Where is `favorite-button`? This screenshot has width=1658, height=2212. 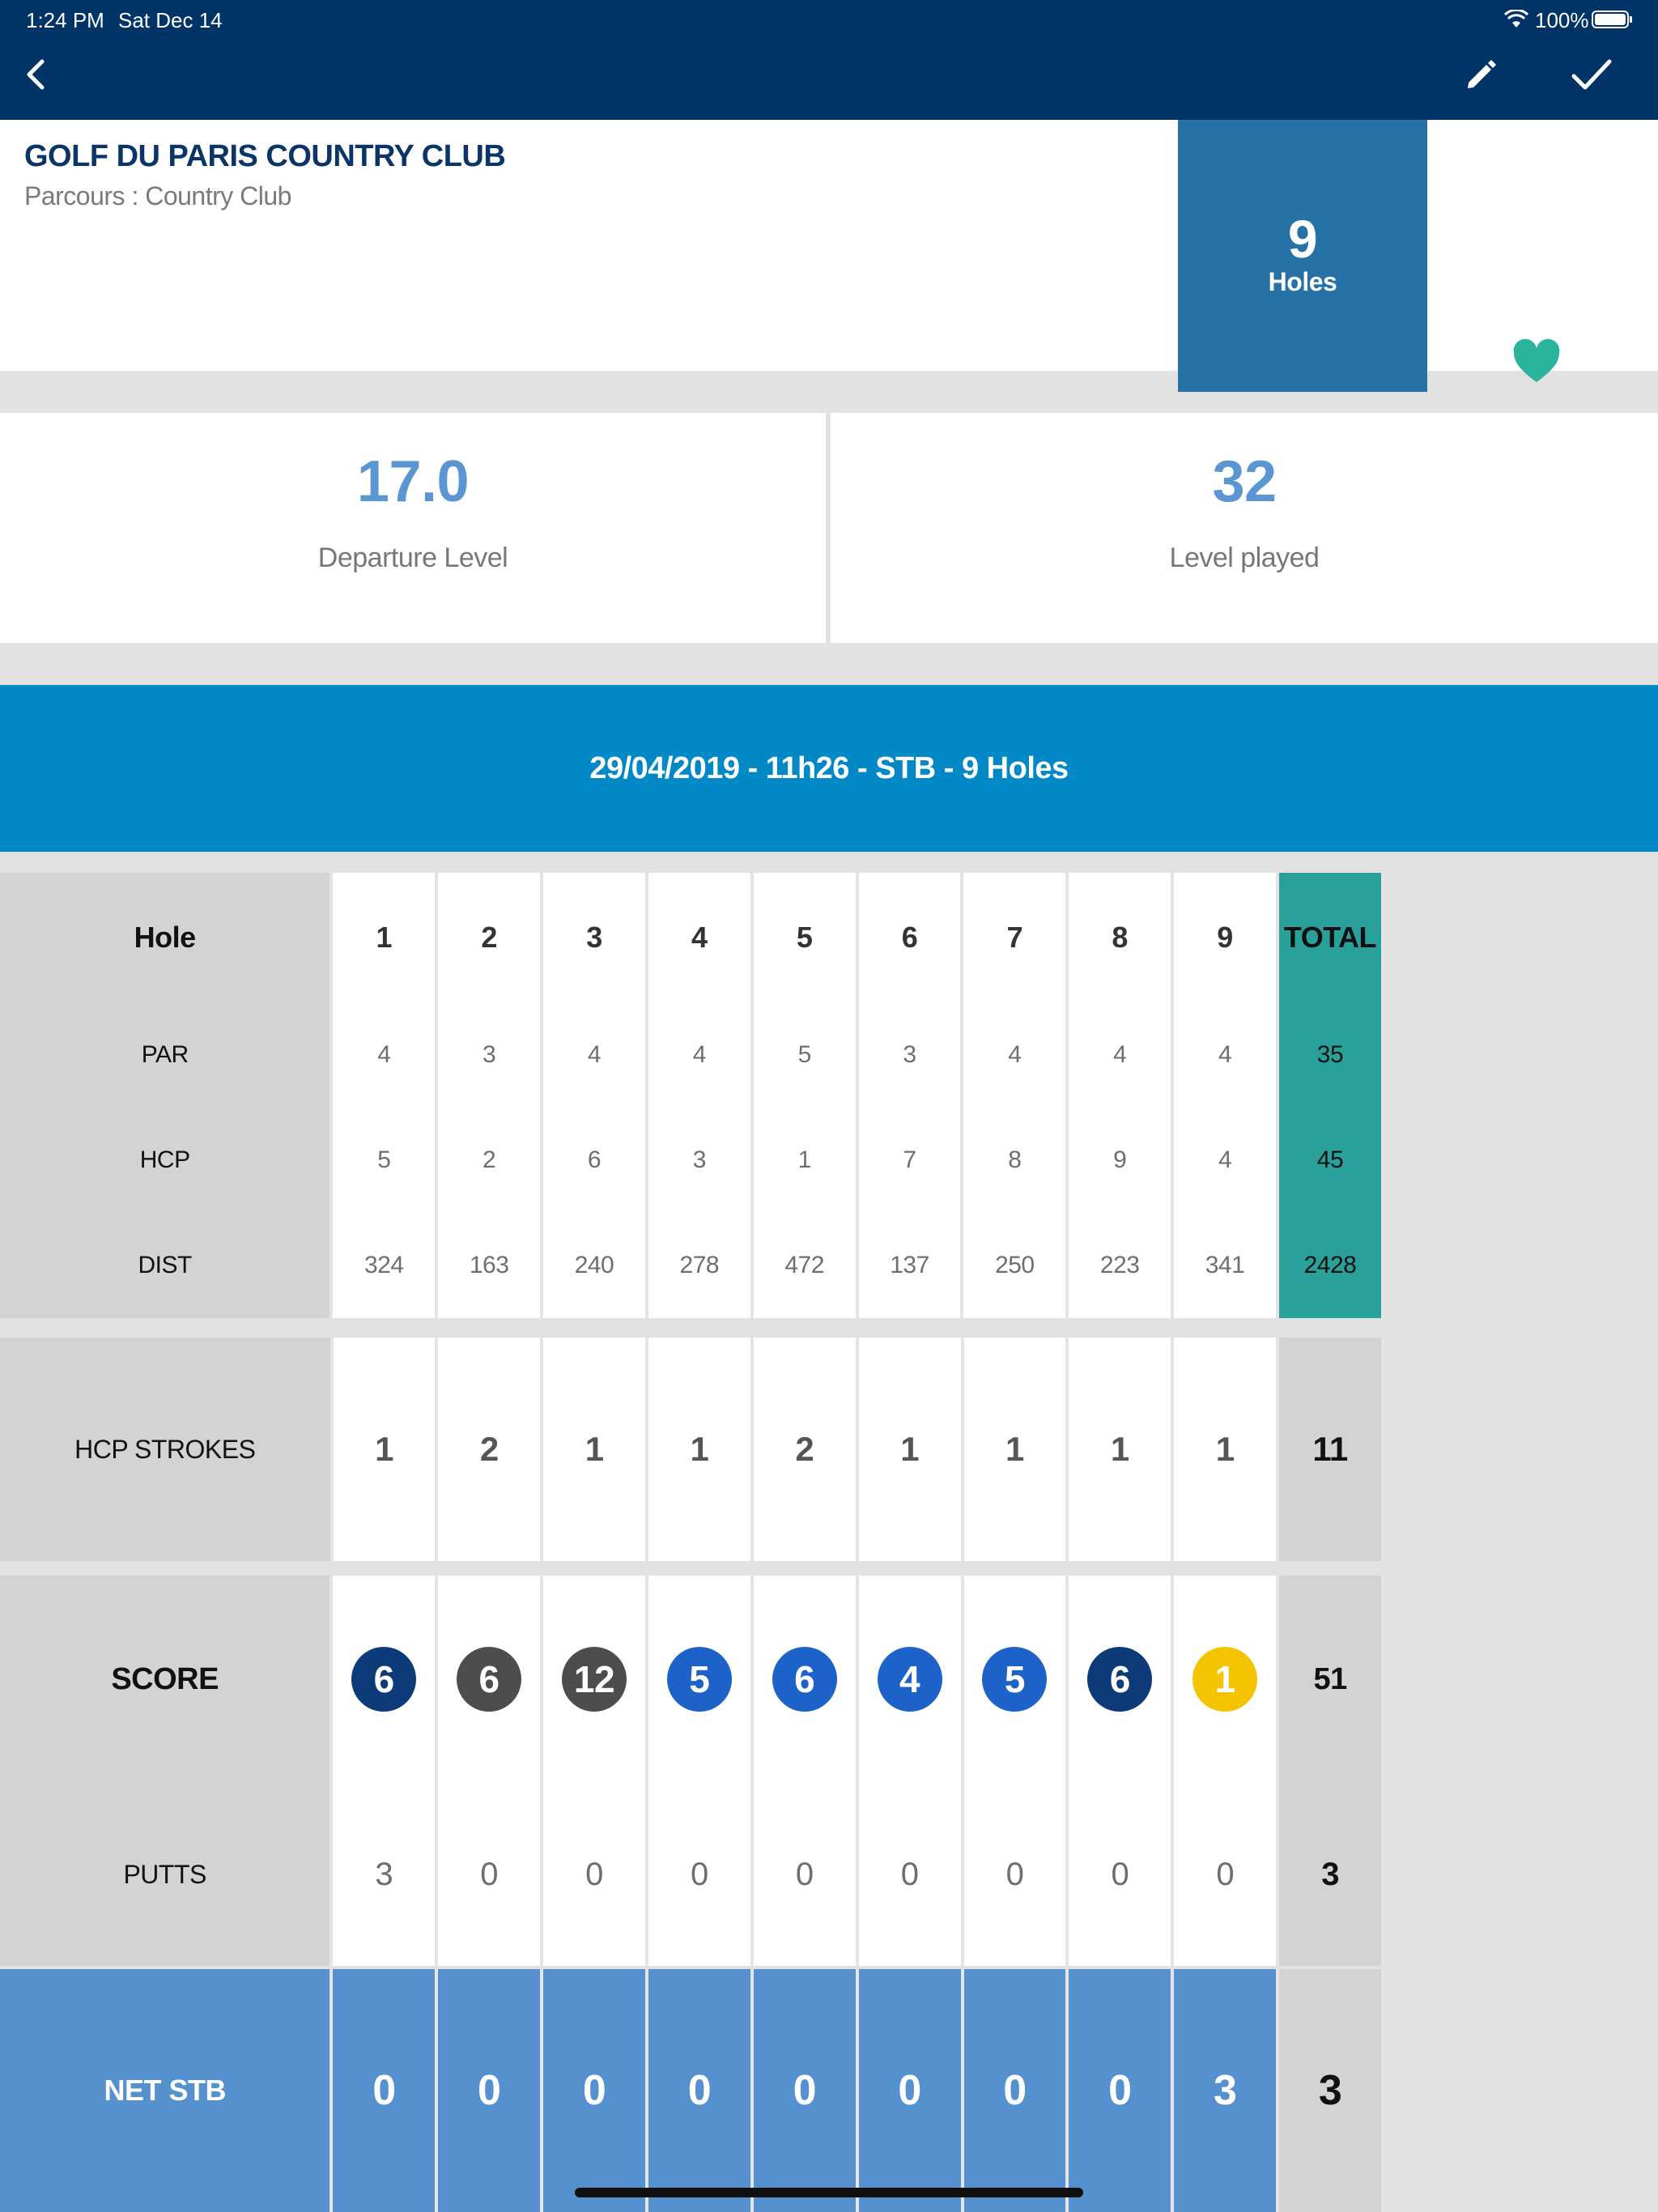 favorite-button is located at coordinates (1536, 363).